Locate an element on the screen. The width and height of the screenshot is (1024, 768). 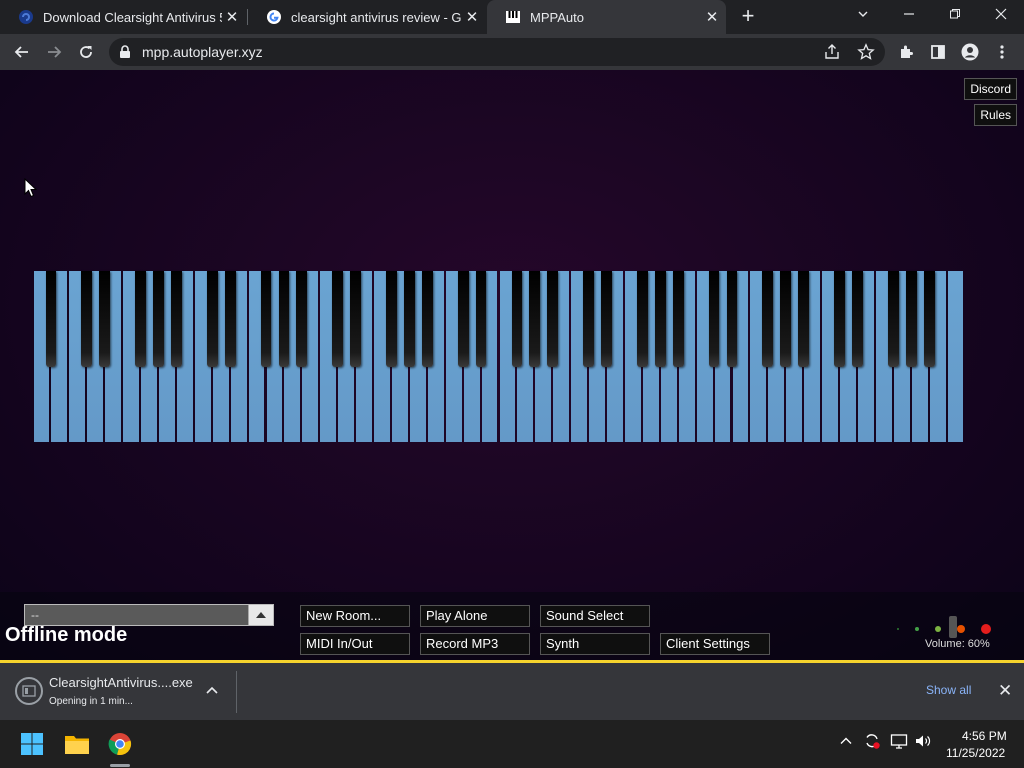
show-all-downloads-link: Show all is located at coordinates (948, 690).